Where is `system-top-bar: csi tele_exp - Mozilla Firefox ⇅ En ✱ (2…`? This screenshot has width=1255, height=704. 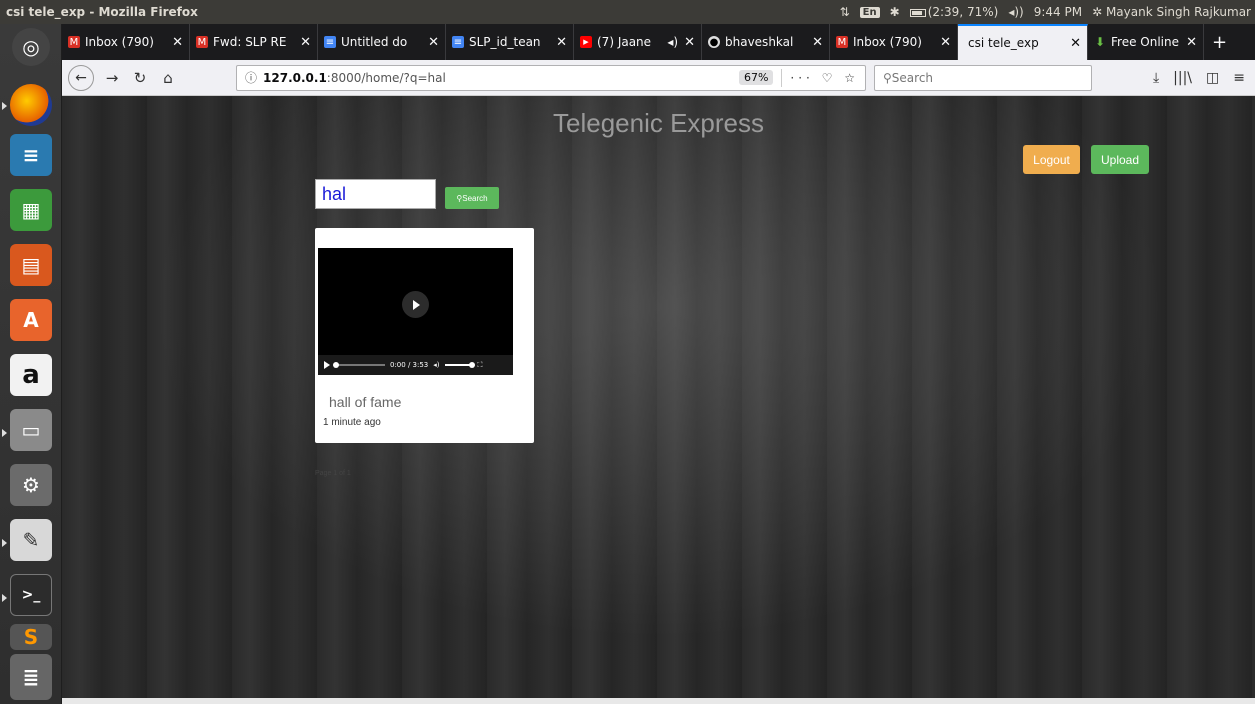
system-top-bar: csi tele_exp - Mozilla Firefox ⇅ En ✱ (2… is located at coordinates (627, 12).